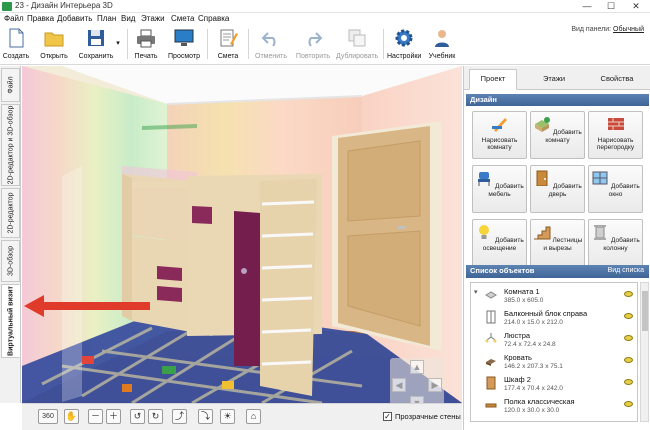 Image resolution: width=650 pixels, height=430 pixels. What do you see at coordinates (74, 18) in the screenshot?
I see `menu-add: Добавить` at bounding box center [74, 18].